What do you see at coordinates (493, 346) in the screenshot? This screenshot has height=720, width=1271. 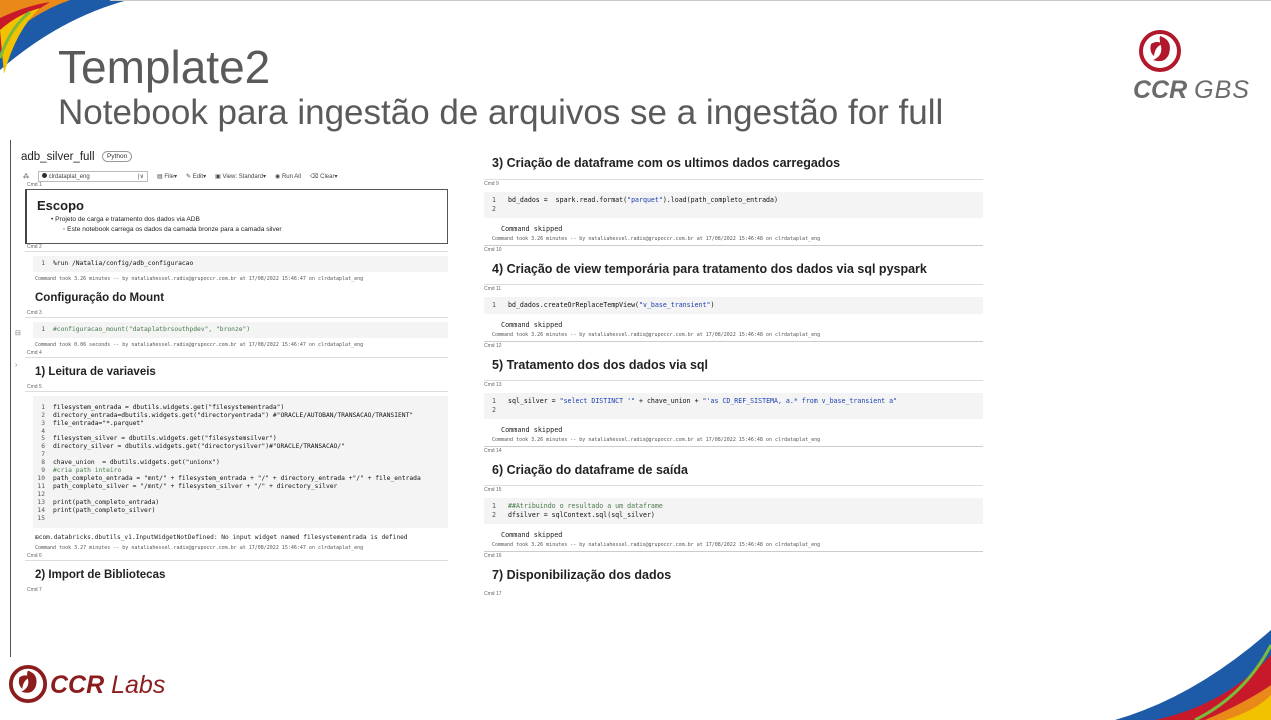 I see `cmd-label: Cmd 12` at bounding box center [493, 346].